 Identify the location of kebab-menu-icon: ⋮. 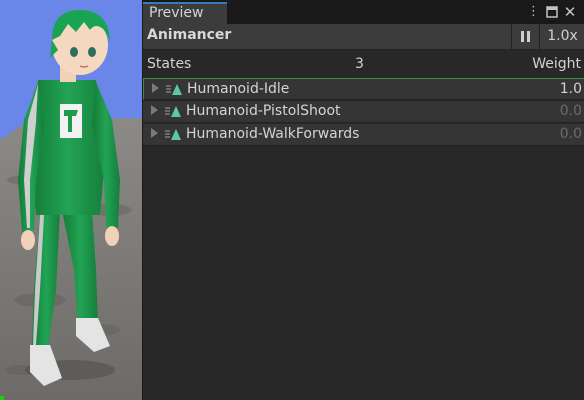
(533, 12).